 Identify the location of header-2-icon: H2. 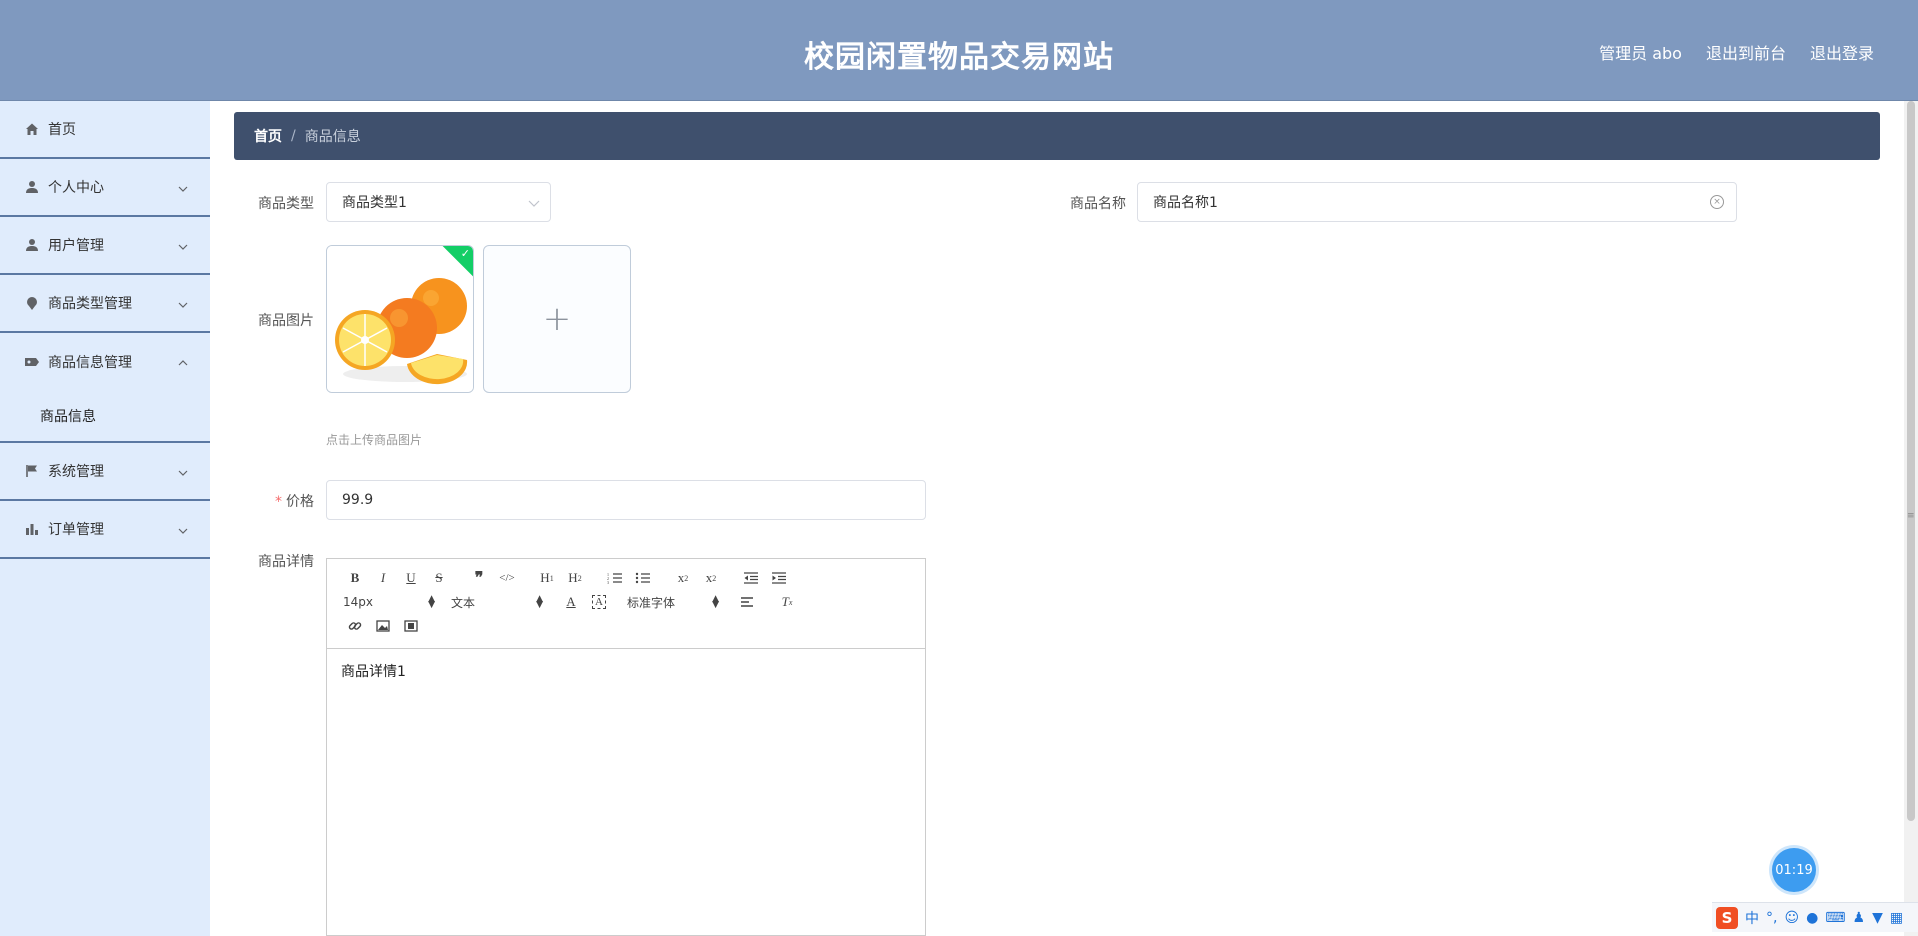
(575, 578).